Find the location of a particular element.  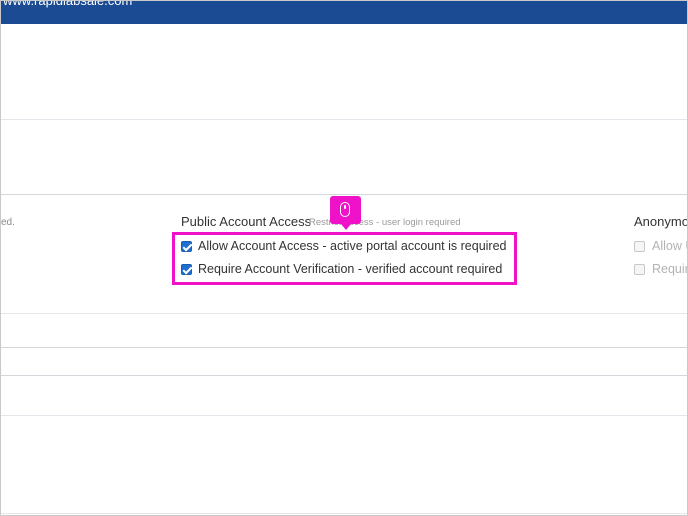

anonymous-require-label: Requir is located at coordinates (670, 269).